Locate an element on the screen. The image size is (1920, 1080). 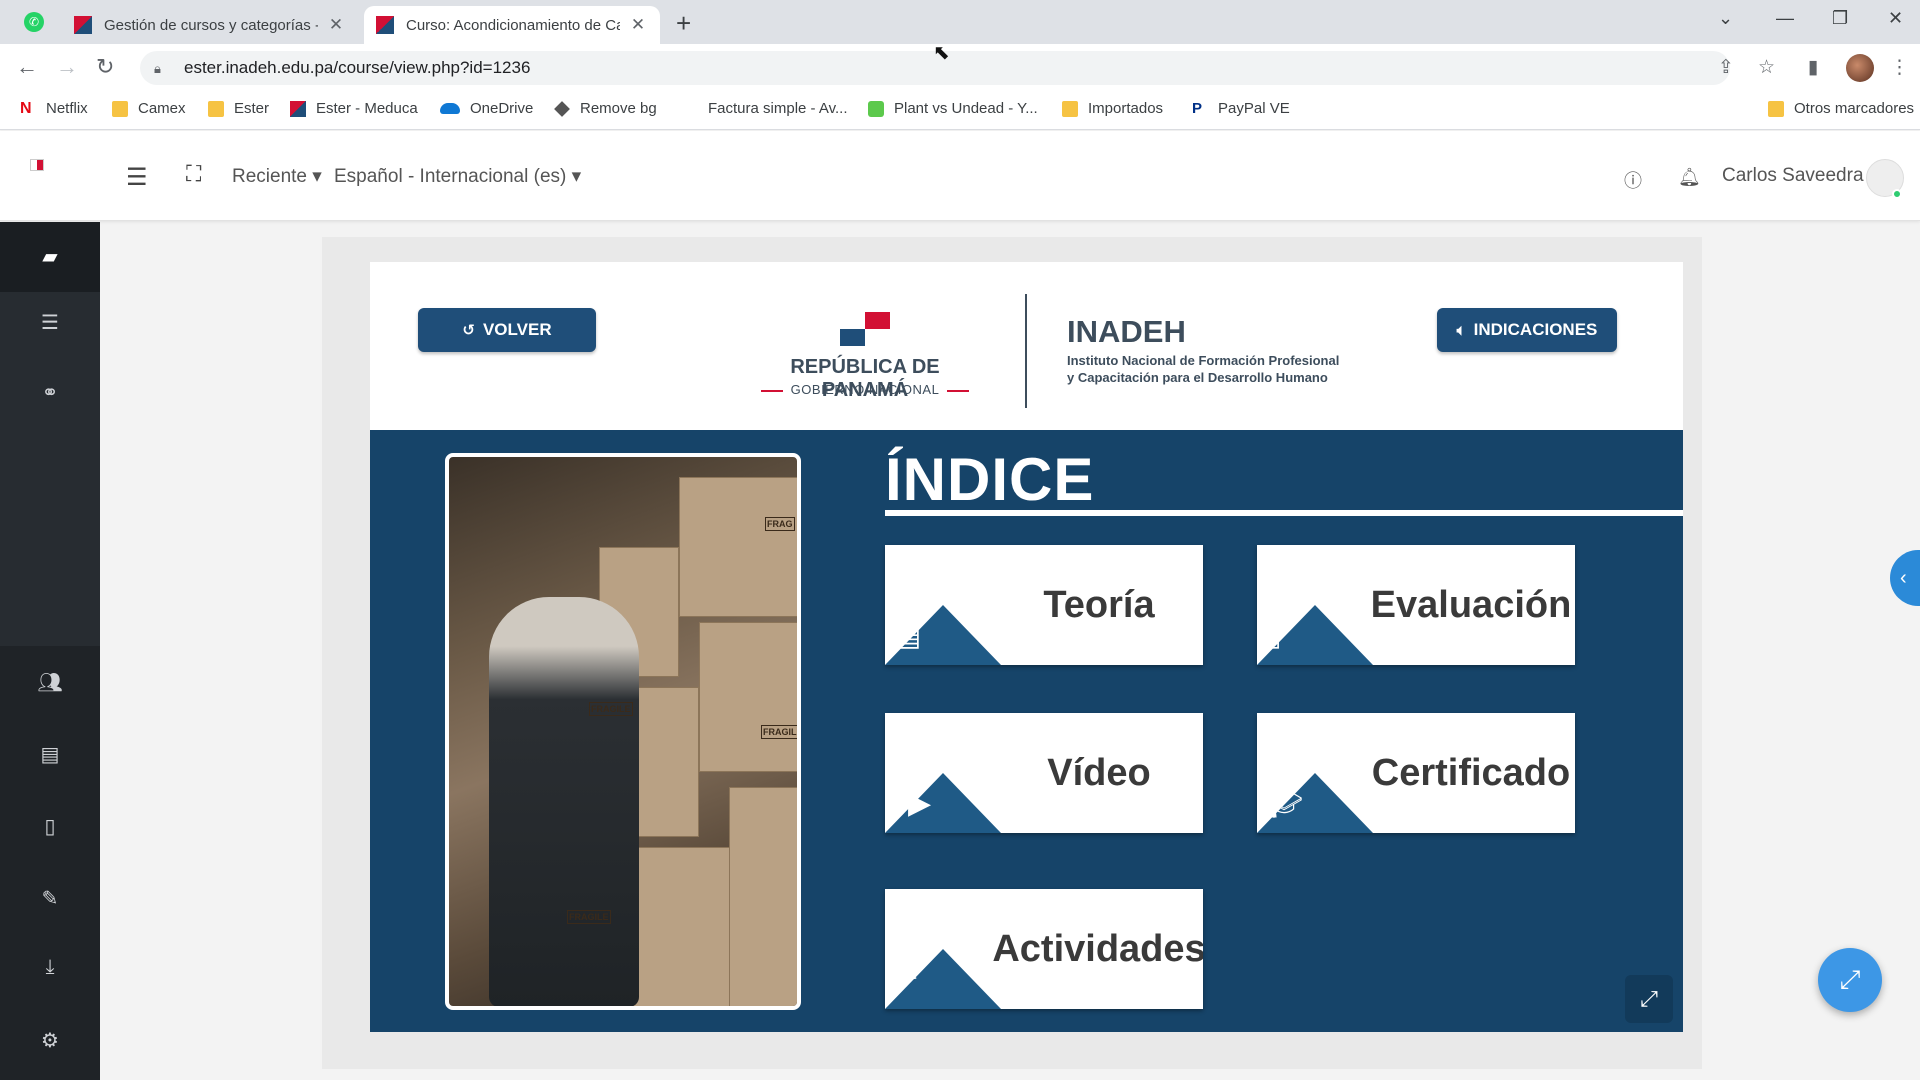
bell-icon: 🔔︎ is located at coordinates (1689, 177).